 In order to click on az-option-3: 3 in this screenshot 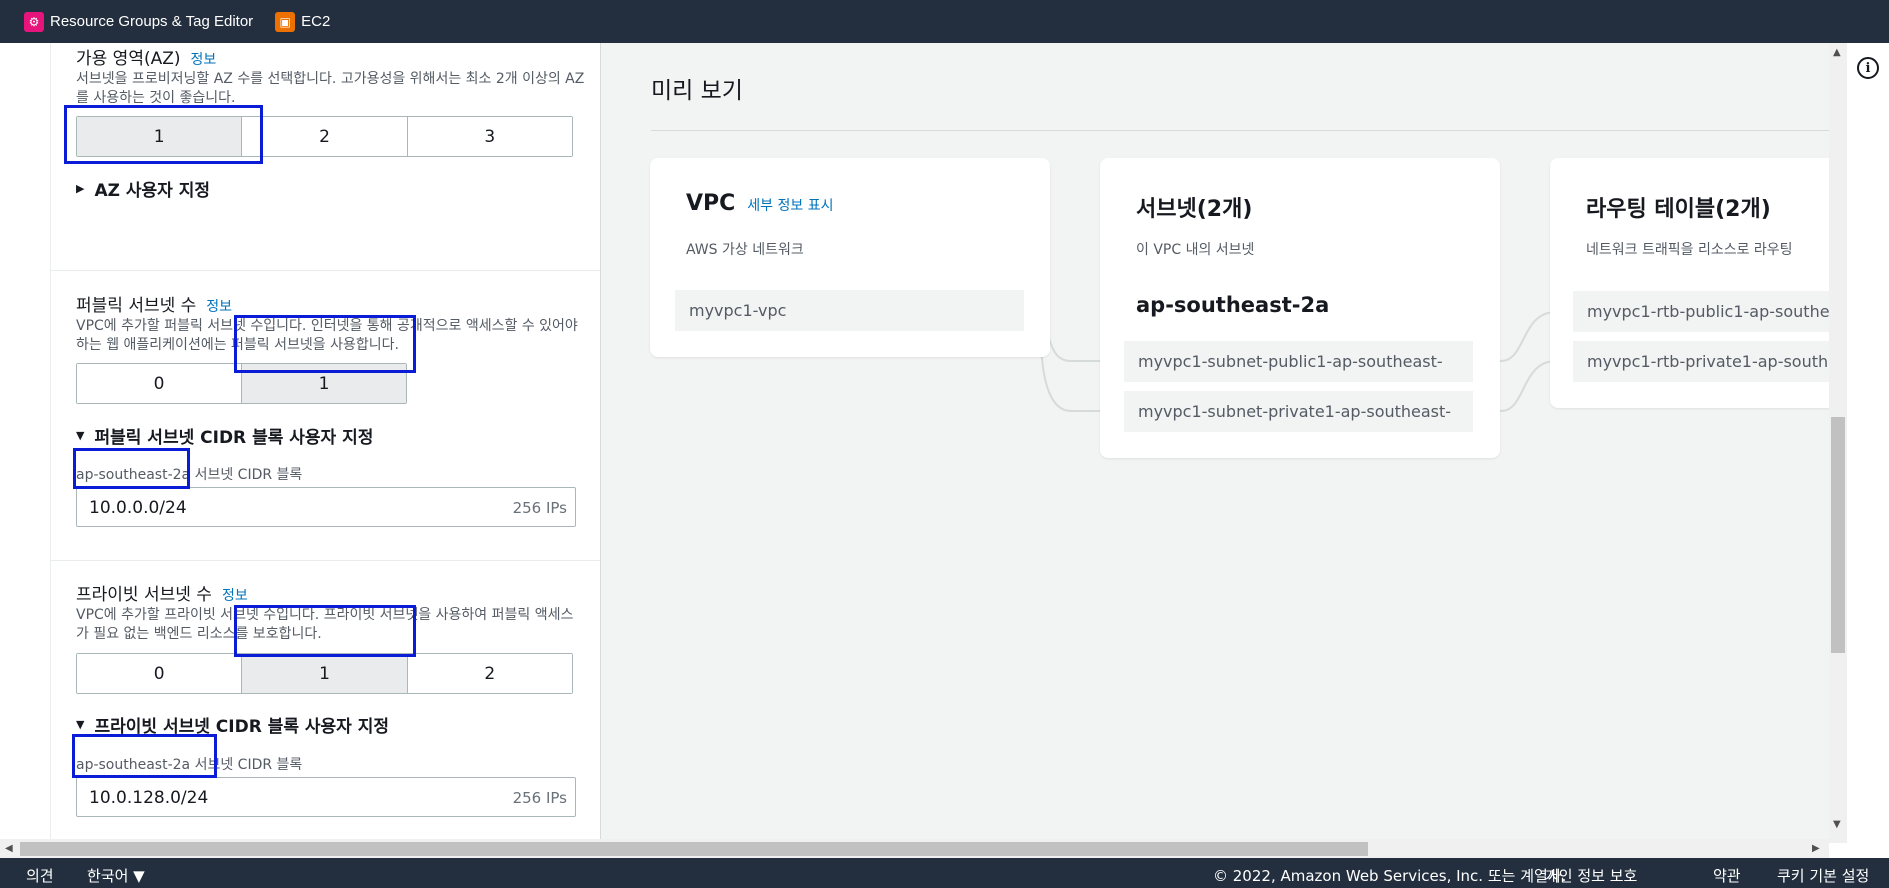, I will do `click(489, 136)`.